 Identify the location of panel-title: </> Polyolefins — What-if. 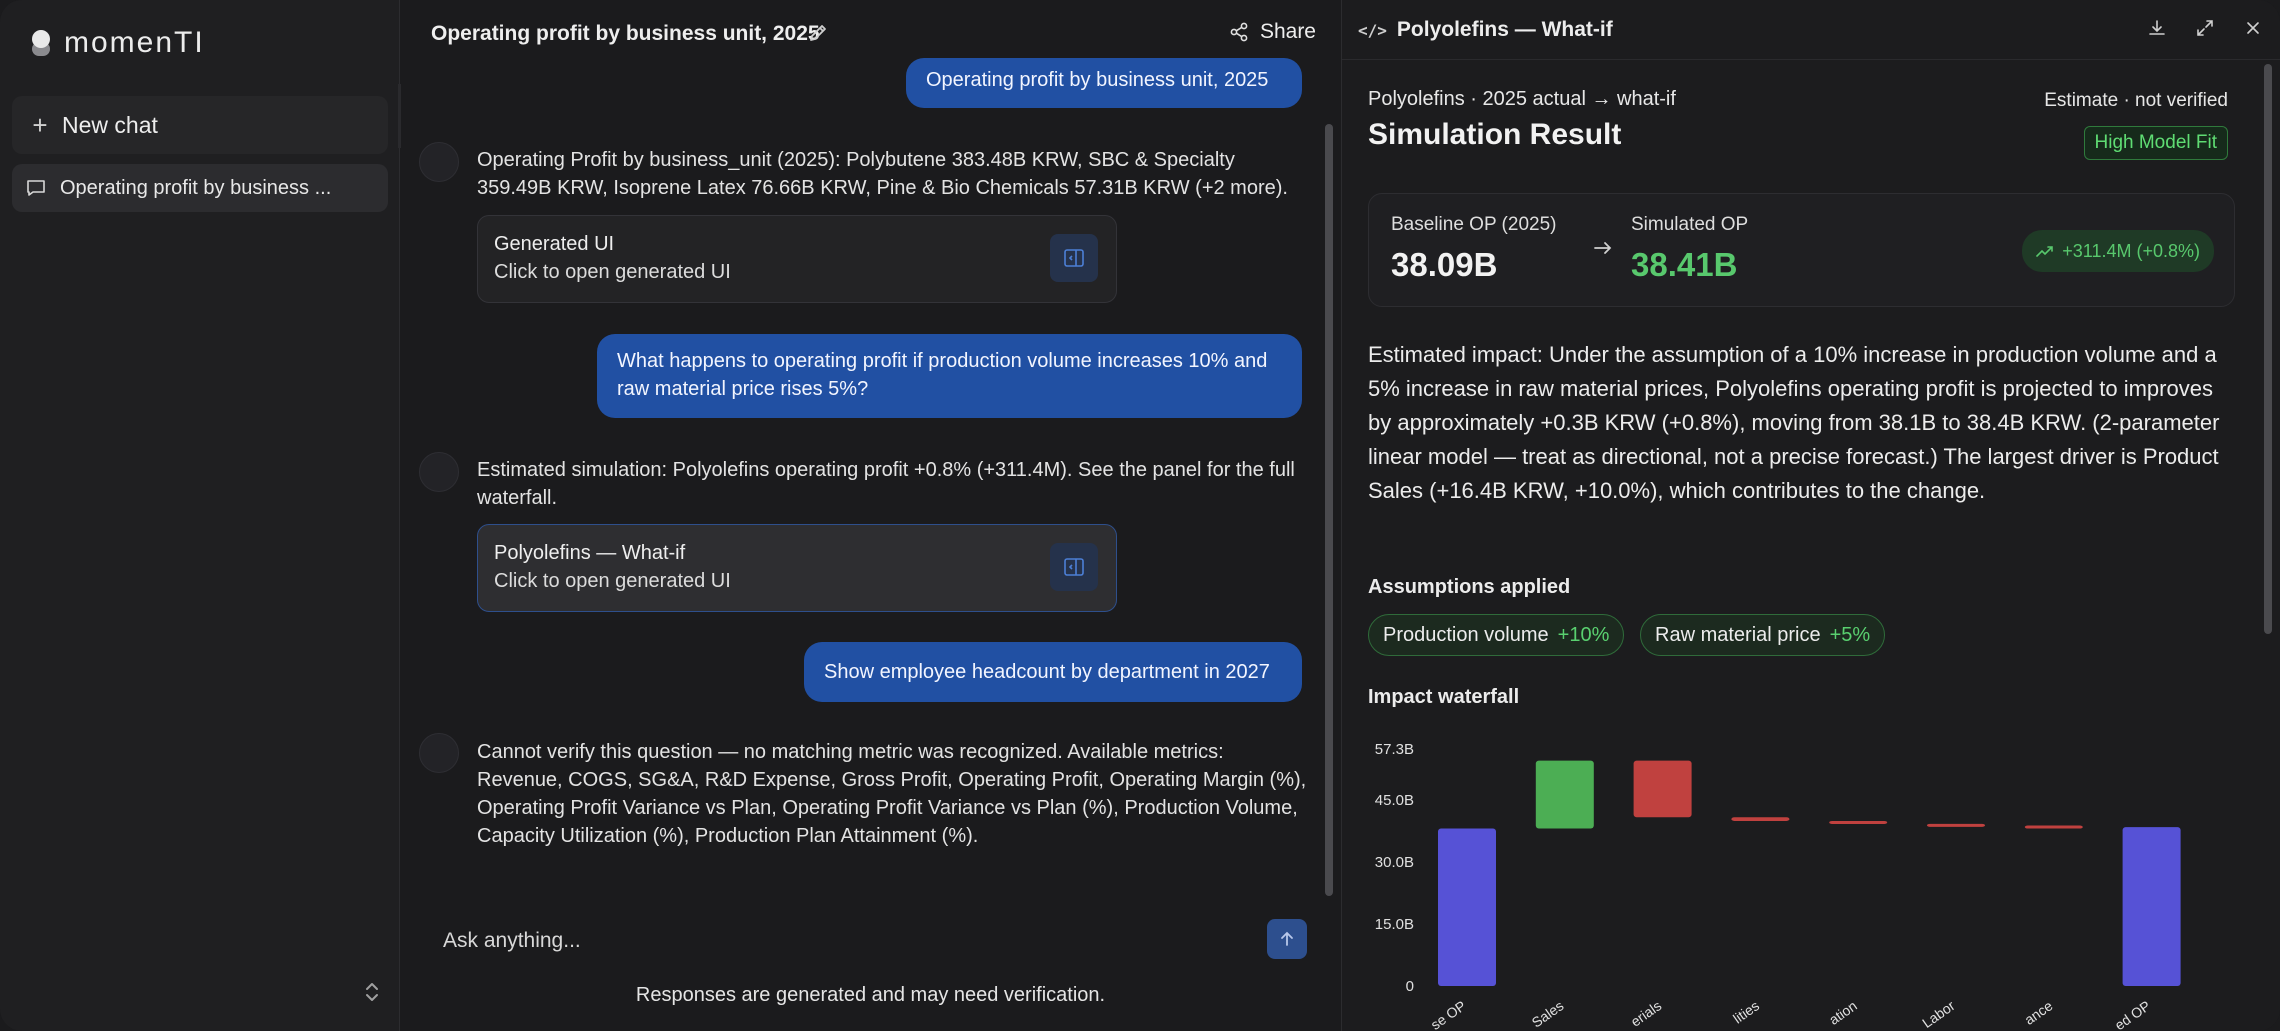
(1485, 30).